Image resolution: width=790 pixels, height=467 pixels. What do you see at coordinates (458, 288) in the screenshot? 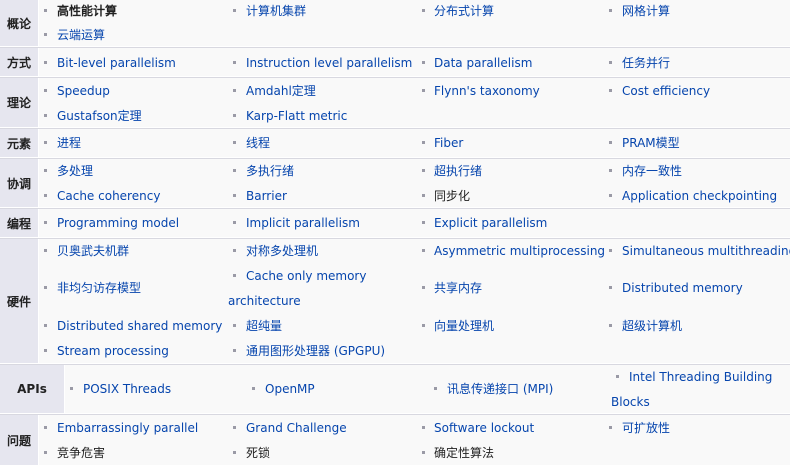
I see `navbox-link: 共享内存` at bounding box center [458, 288].